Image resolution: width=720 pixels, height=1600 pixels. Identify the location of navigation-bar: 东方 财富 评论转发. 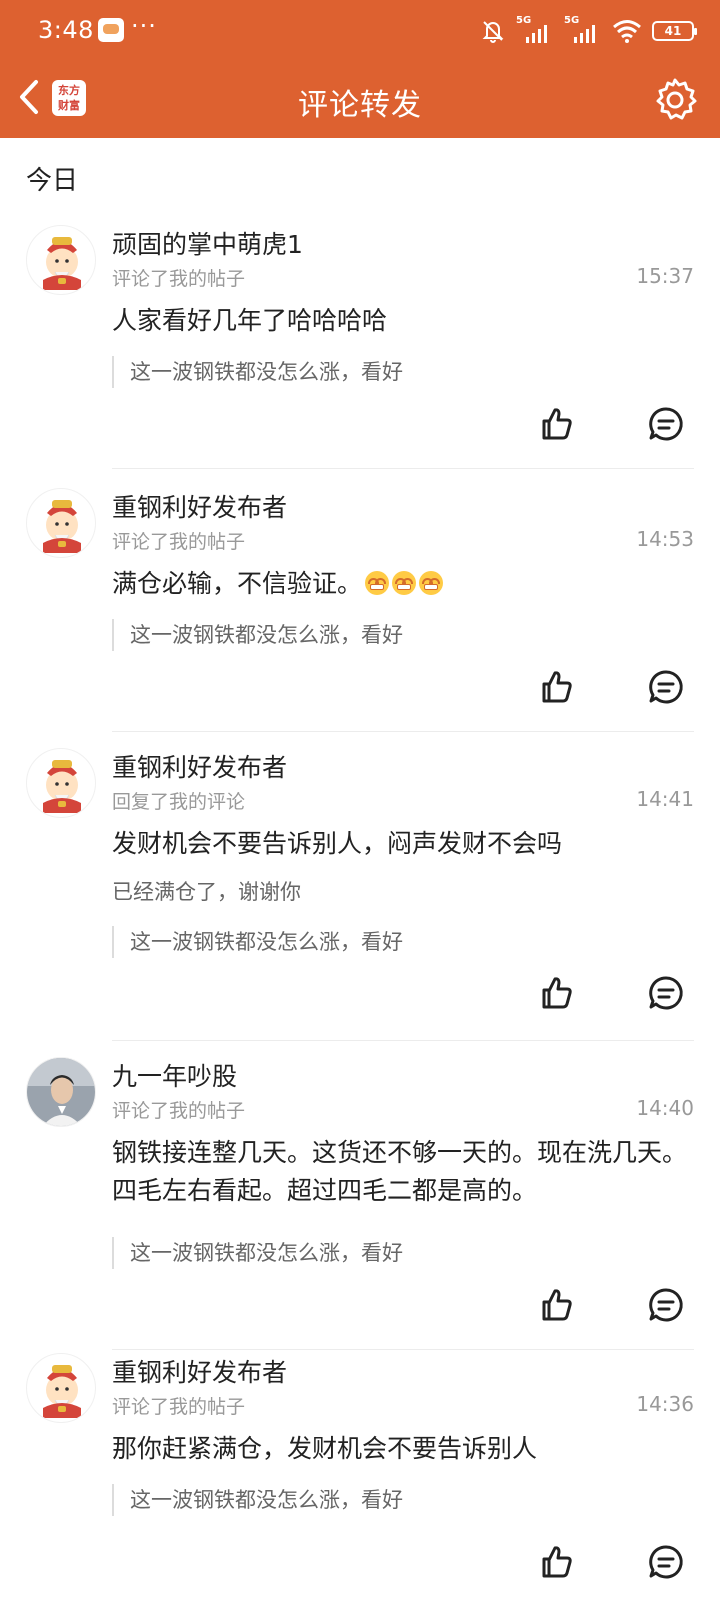
(360, 100).